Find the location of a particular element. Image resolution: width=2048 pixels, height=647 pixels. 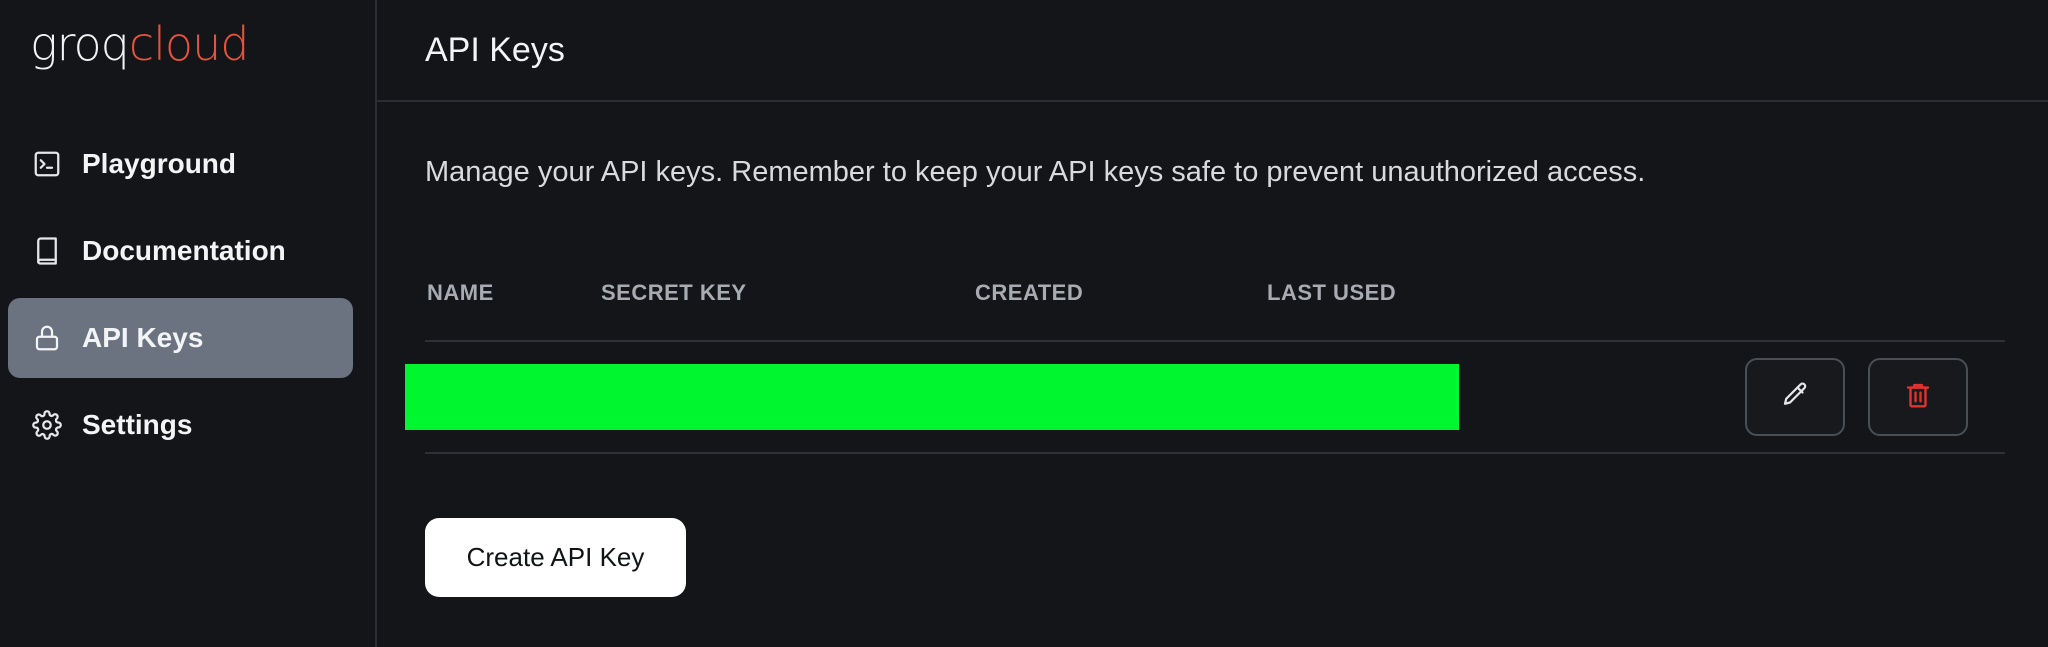

pencil-icon is located at coordinates (1795, 397).